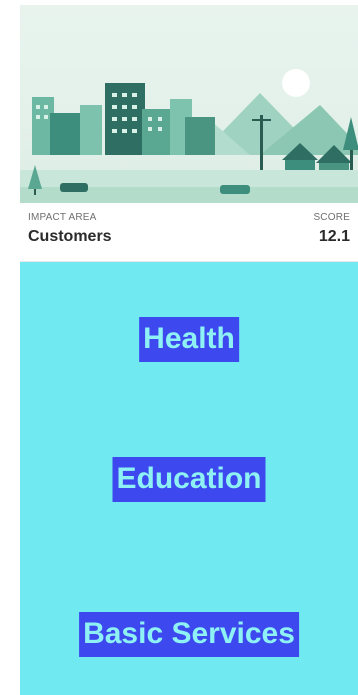  Describe the element at coordinates (189, 634) in the screenshot. I see `category-basic-services: Basic Services` at that location.